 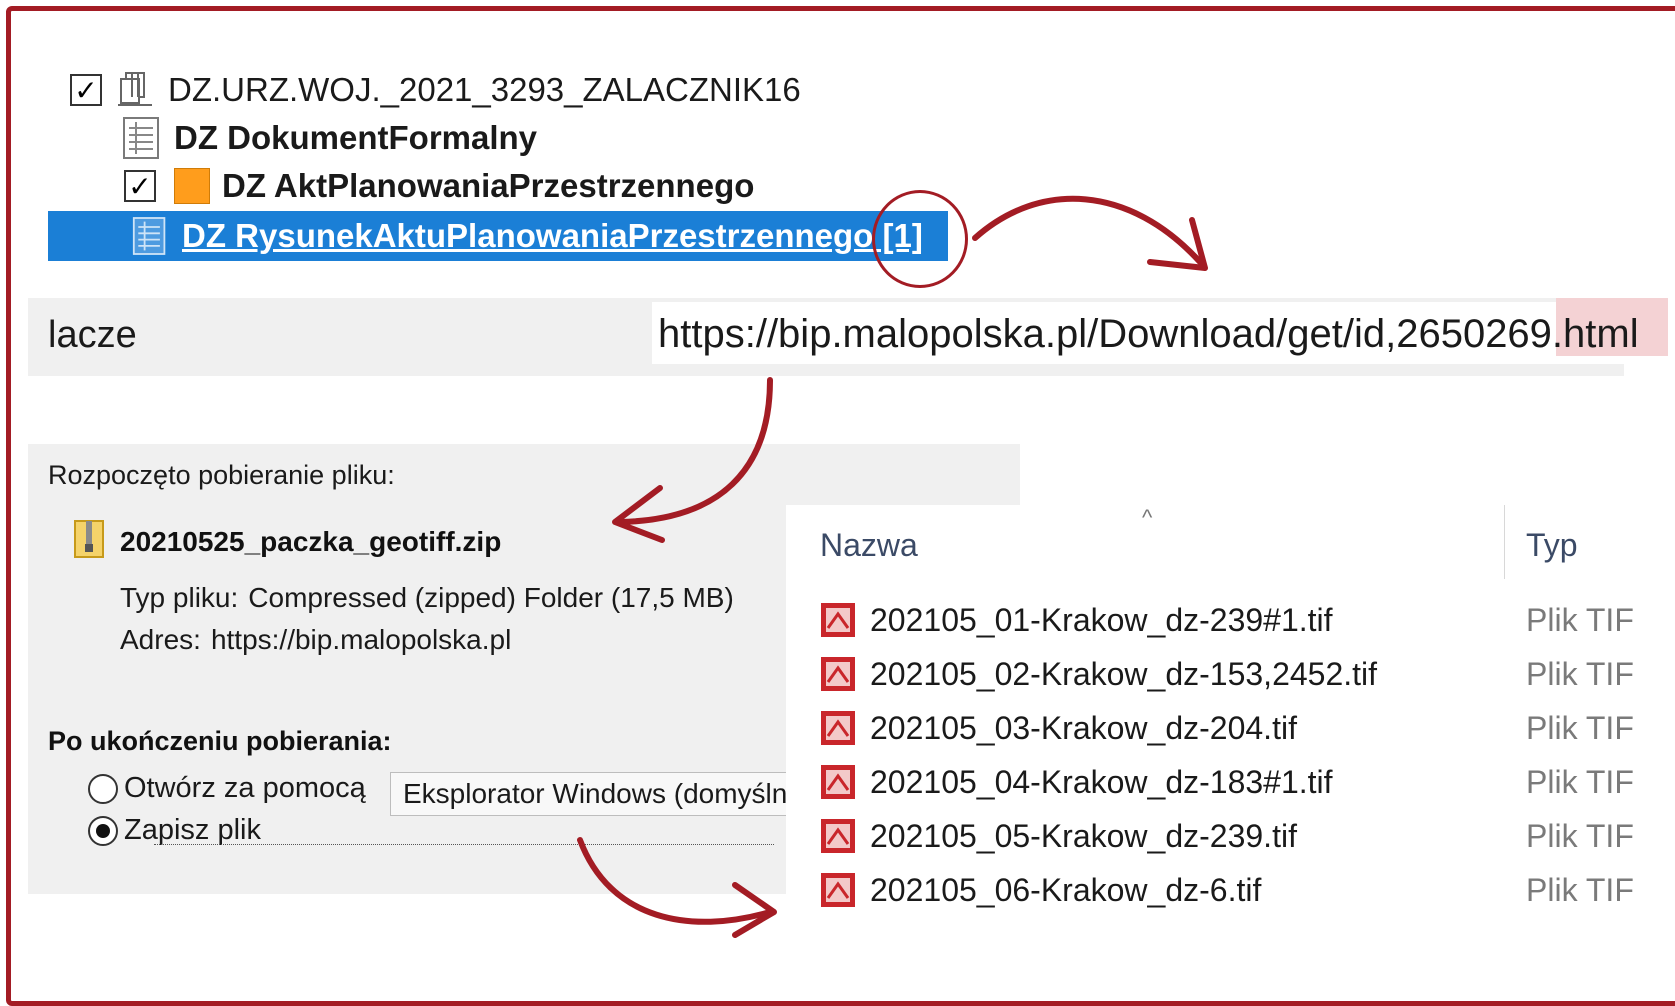 I want to click on file-name: 202105_03-Krakow_dz-204.tif, so click(x=1083, y=727).